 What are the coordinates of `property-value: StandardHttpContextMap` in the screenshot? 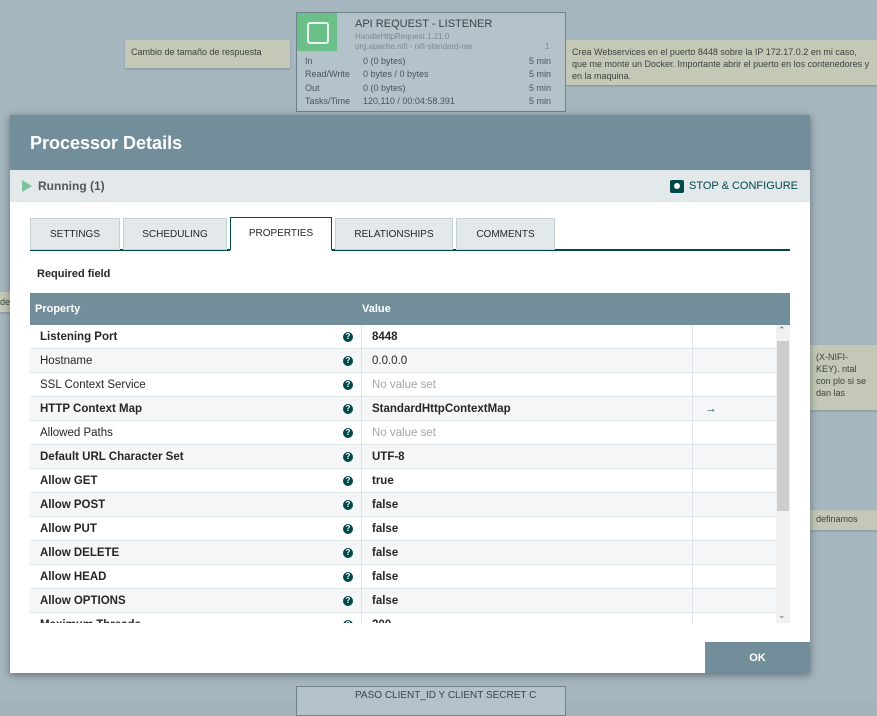 It's located at (527, 408).